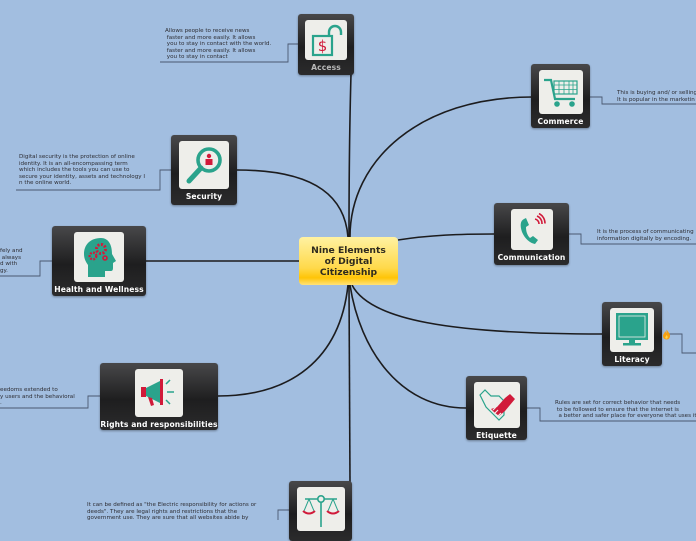 The height and width of the screenshot is (541, 696). I want to click on topic-label: Literacy, so click(632, 359).